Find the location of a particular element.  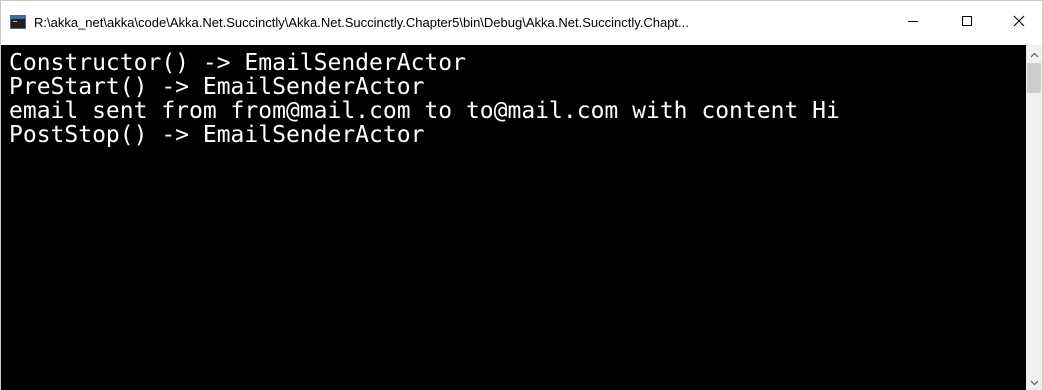

close-icon is located at coordinates (1019, 23).